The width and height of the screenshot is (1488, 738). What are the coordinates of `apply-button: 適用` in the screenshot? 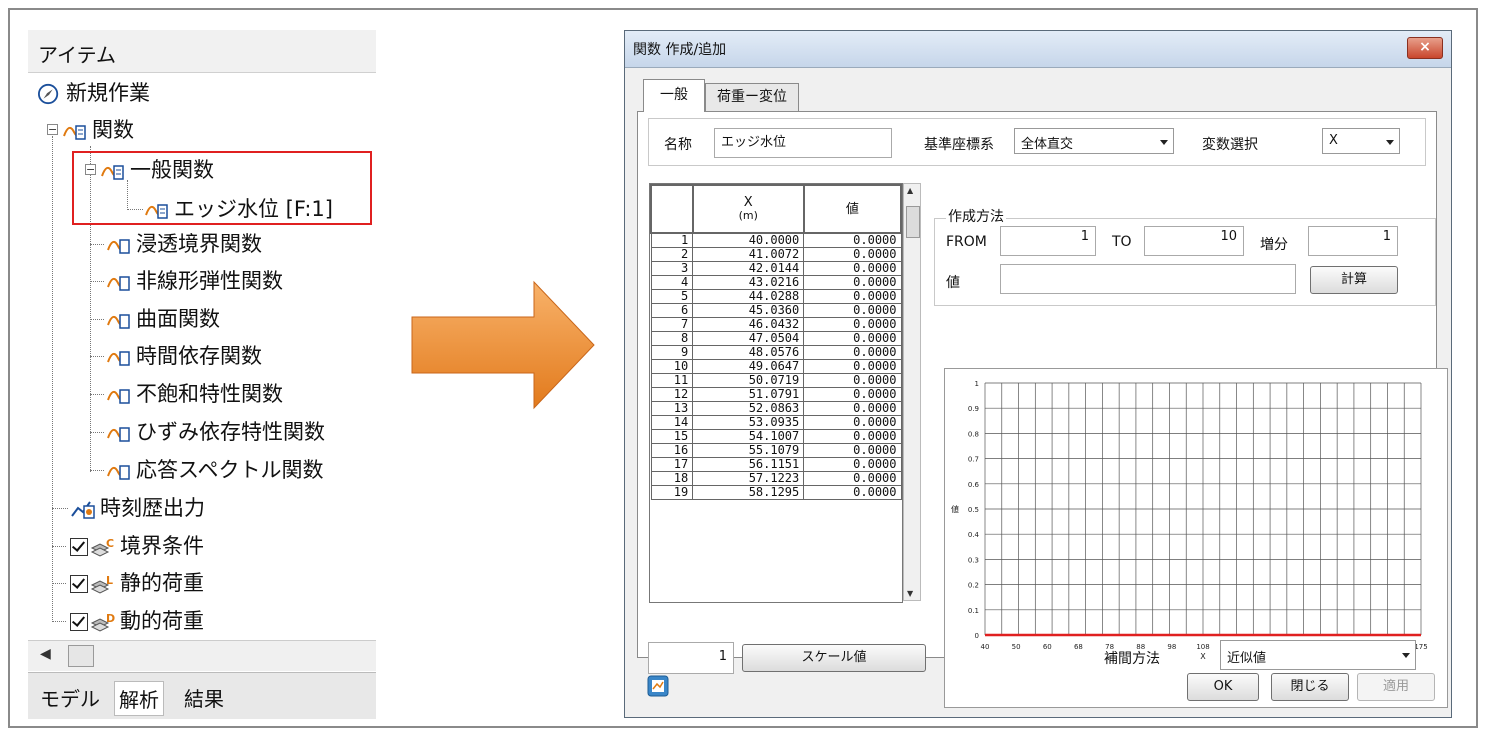 It's located at (1396, 687).